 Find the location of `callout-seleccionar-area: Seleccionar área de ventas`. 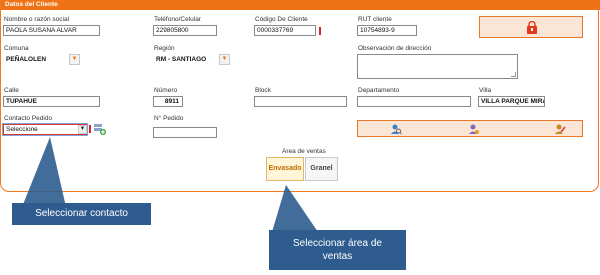

callout-seleccionar-area: Seleccionar área de ventas is located at coordinates (337, 250).